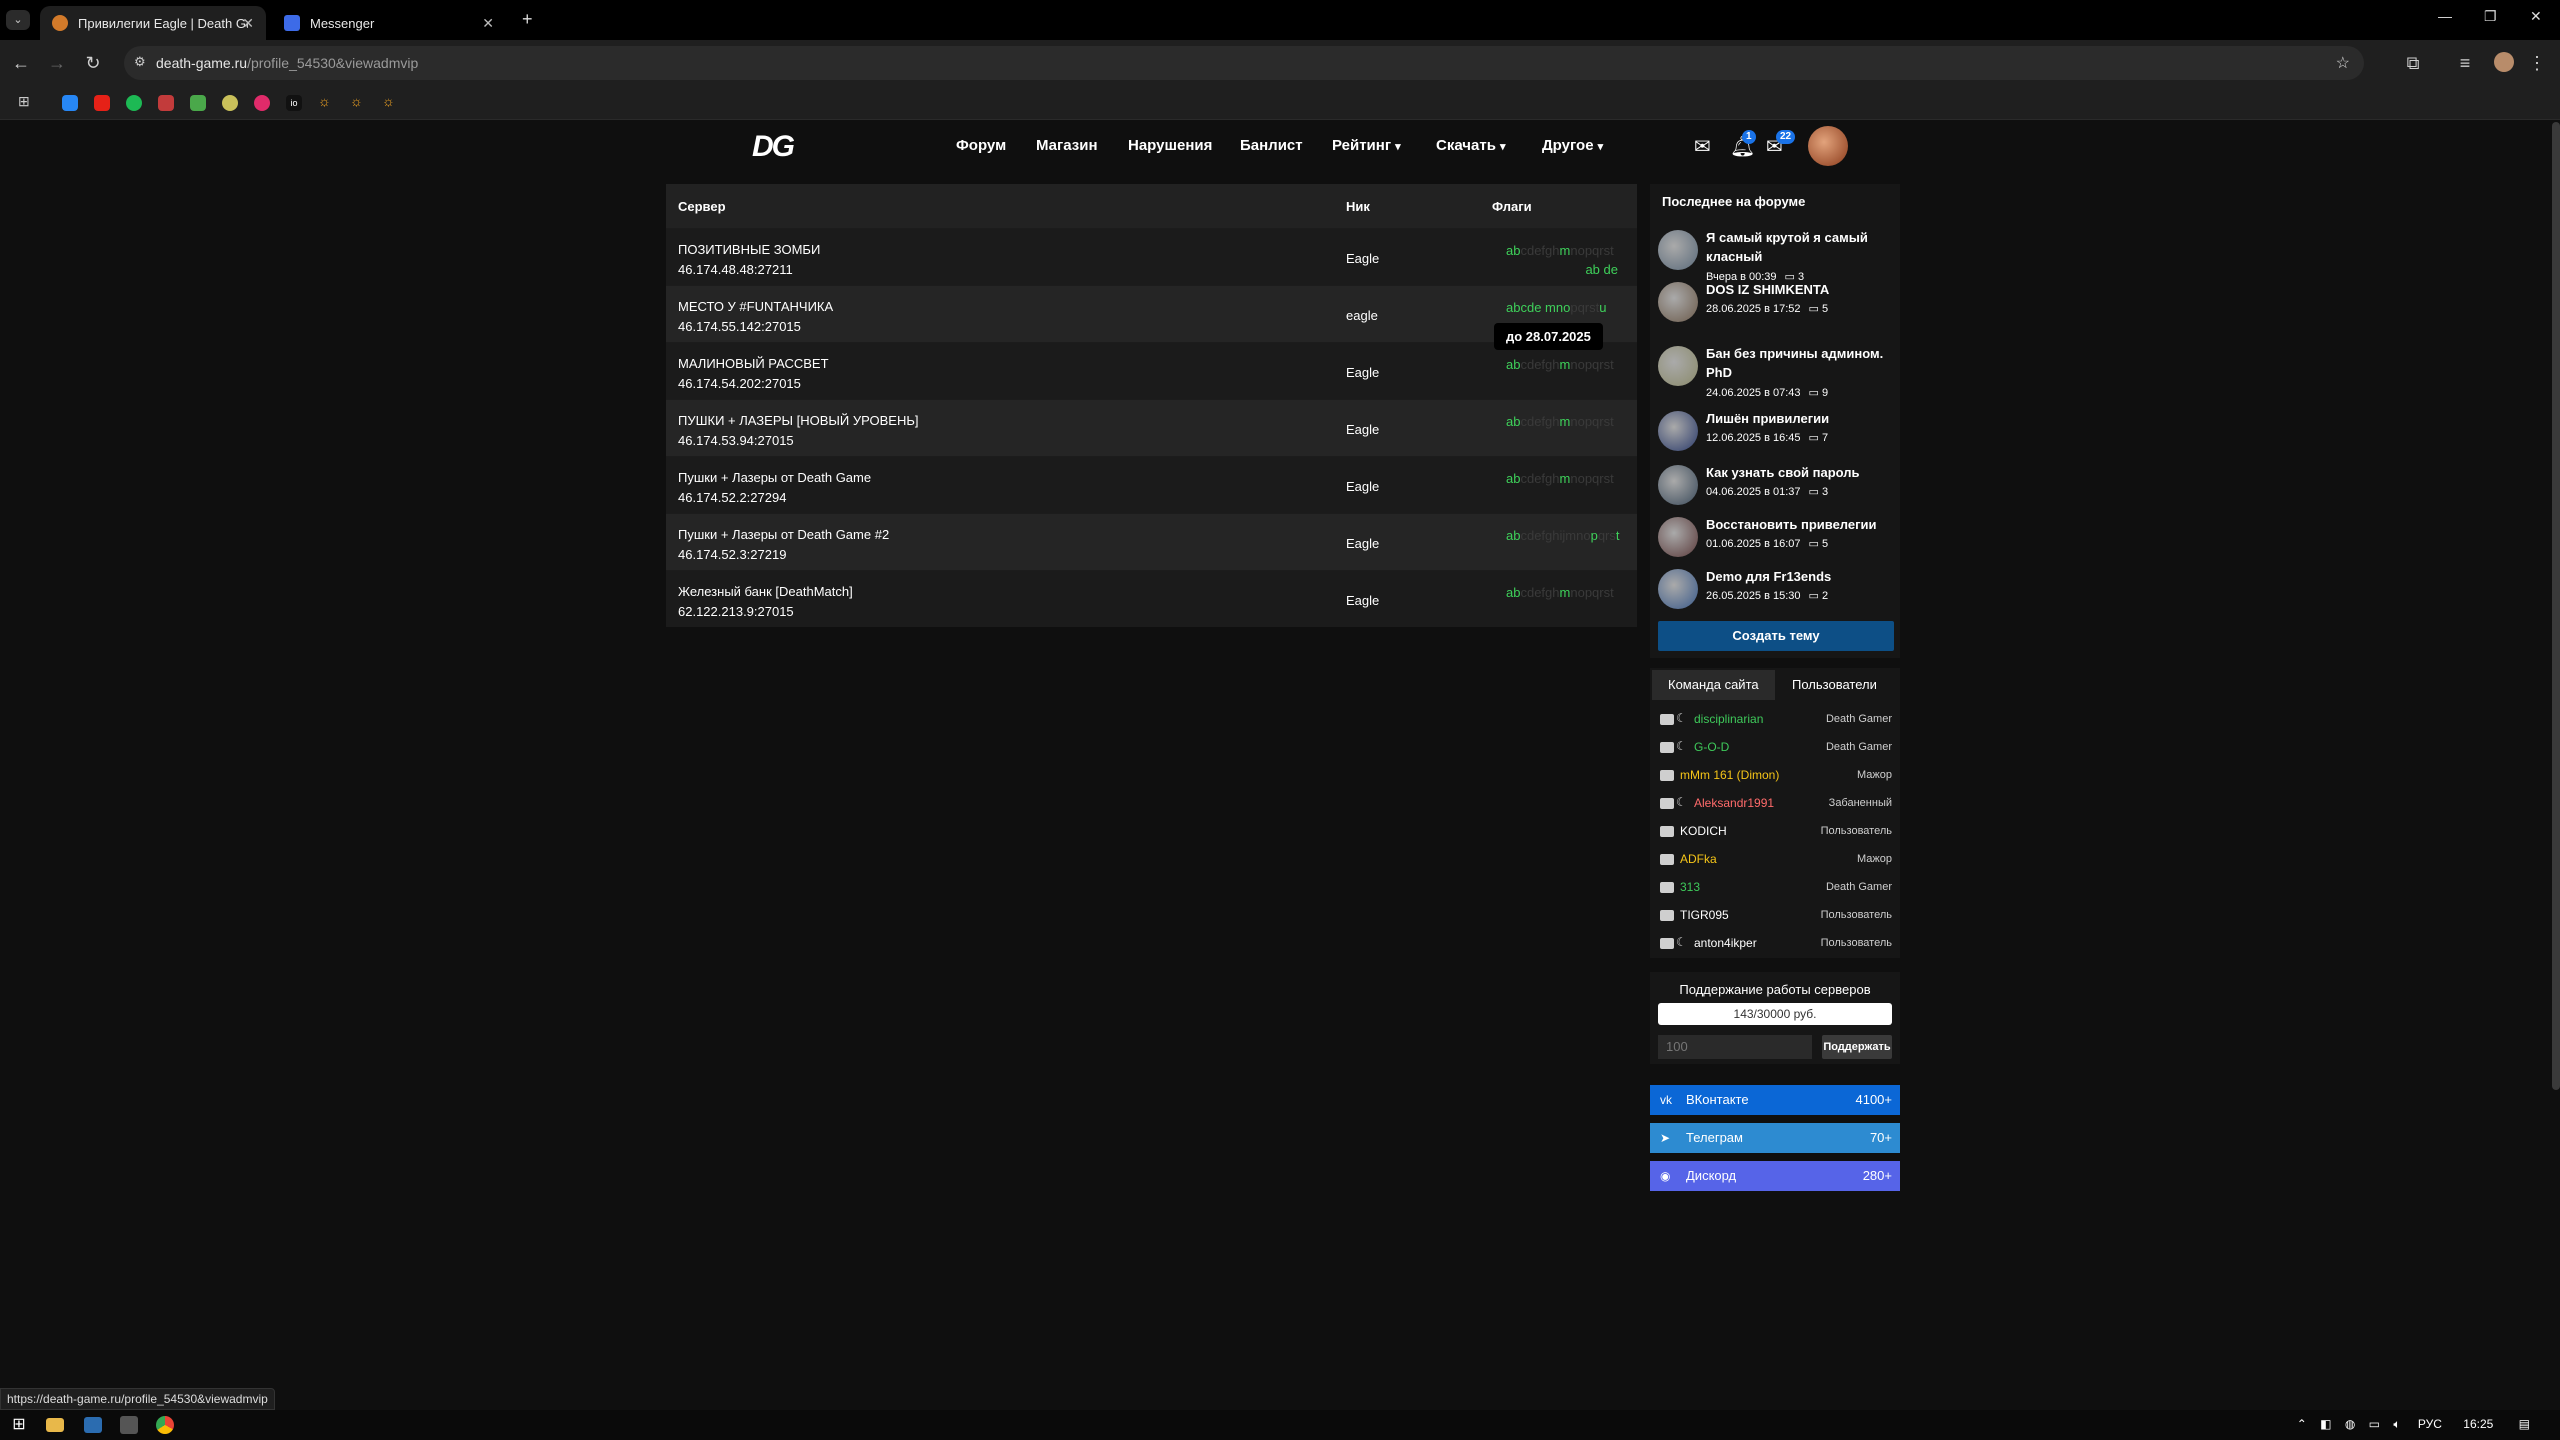  I want to click on tab-active: Привилегии Eagle | Death Game ✕, so click(153, 23).